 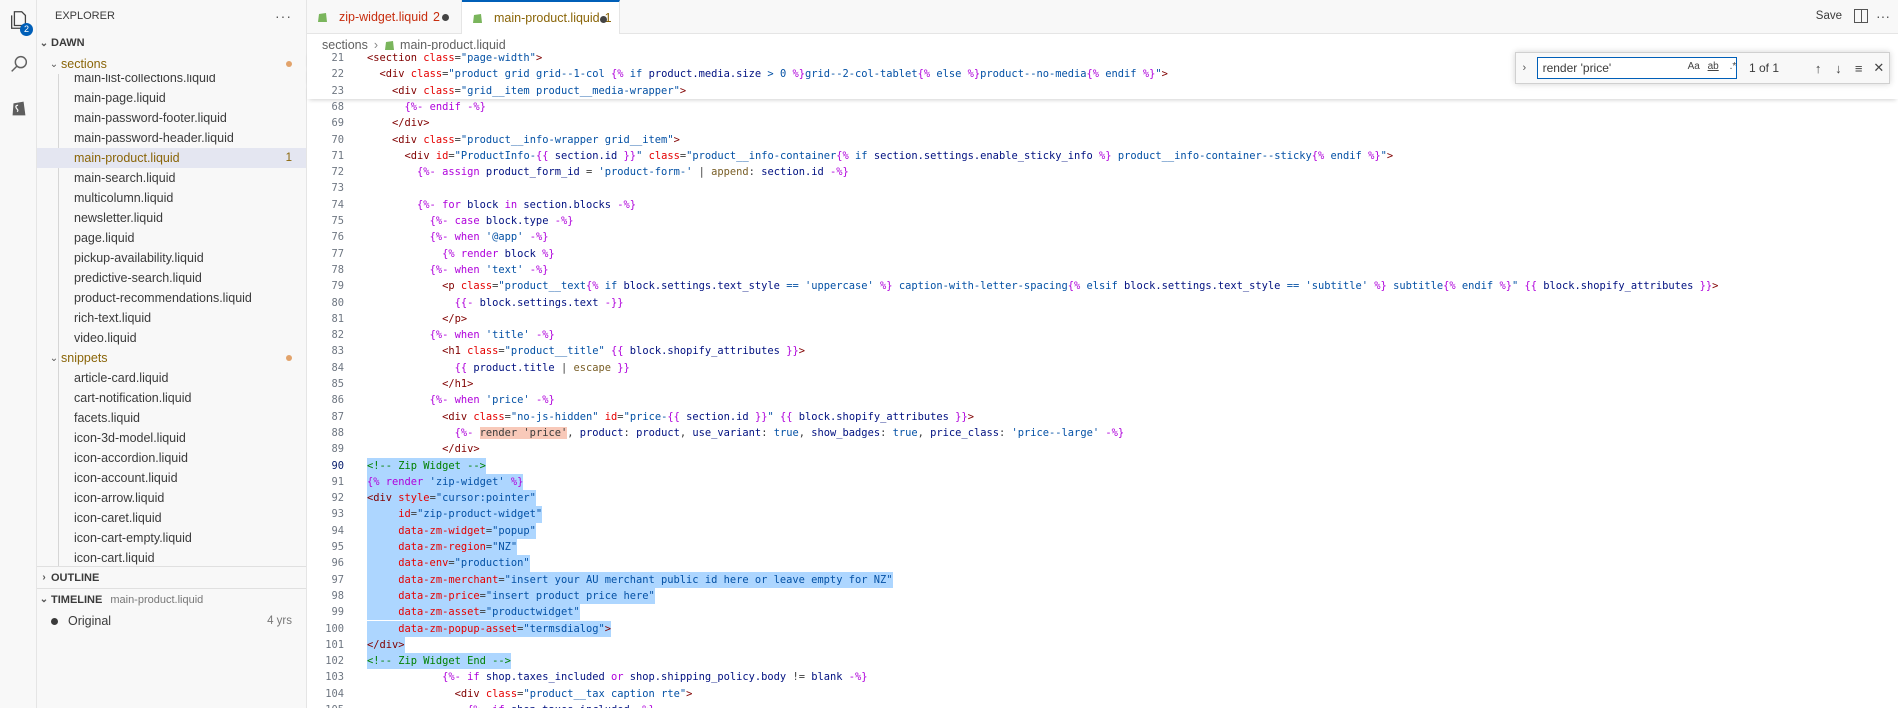 I want to click on file-item: icon-caret.liquid, so click(x=171, y=518).